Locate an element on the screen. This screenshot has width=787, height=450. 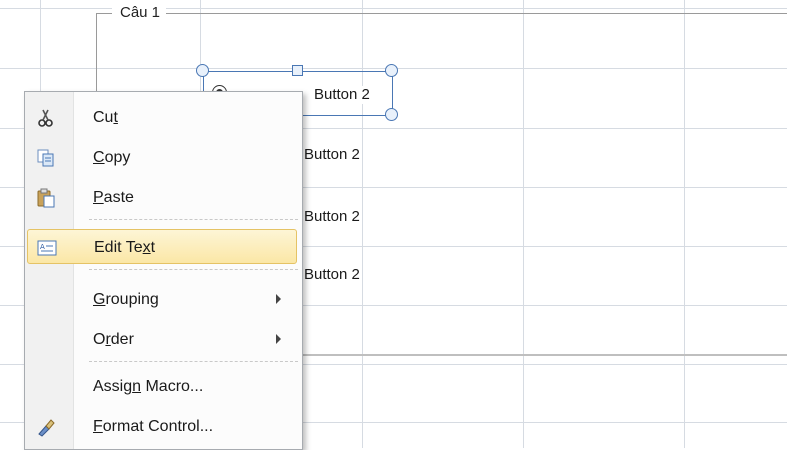
menu-item-label: Edit Text is located at coordinates (125, 247).